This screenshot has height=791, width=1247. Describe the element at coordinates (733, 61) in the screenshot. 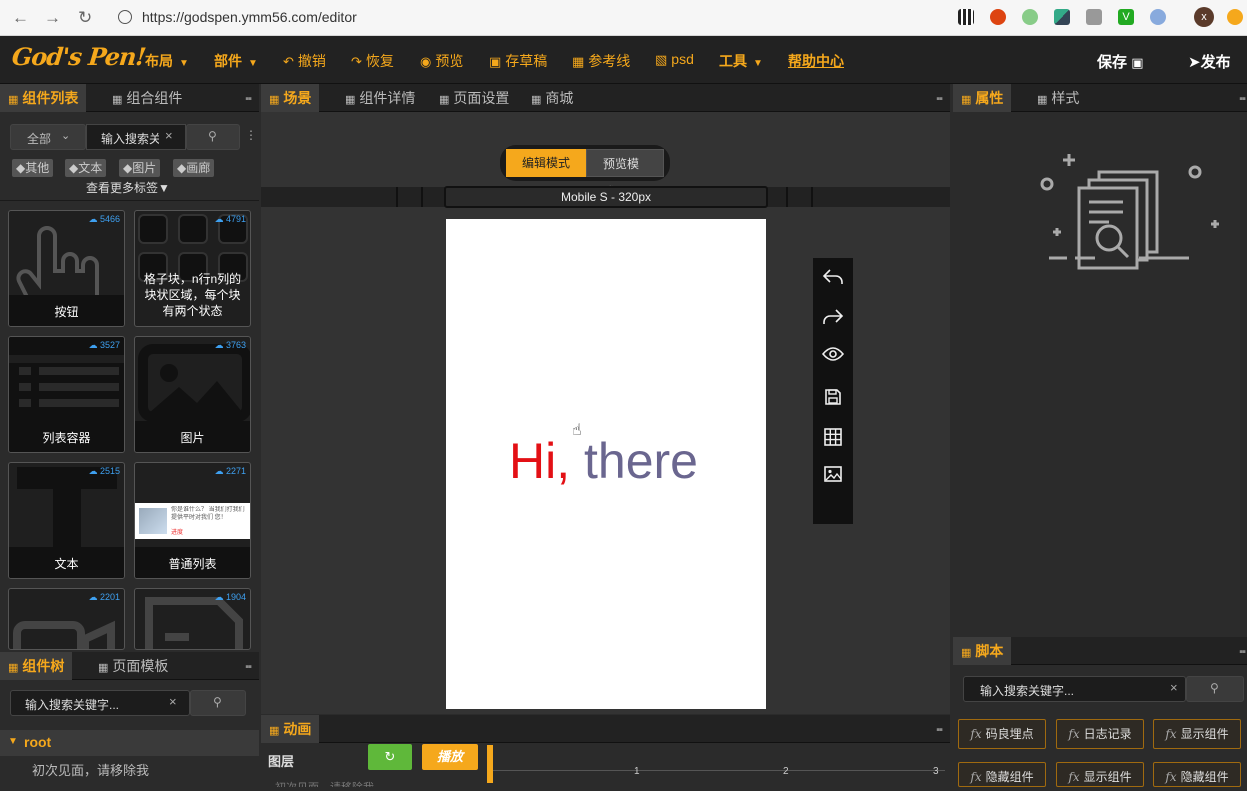

I see `menu-tools-label: 工具` at that location.